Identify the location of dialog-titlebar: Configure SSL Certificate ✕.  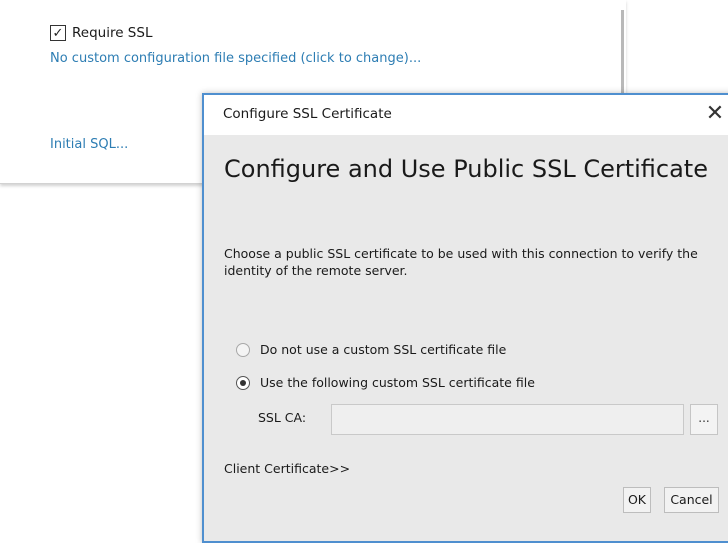
(466, 115).